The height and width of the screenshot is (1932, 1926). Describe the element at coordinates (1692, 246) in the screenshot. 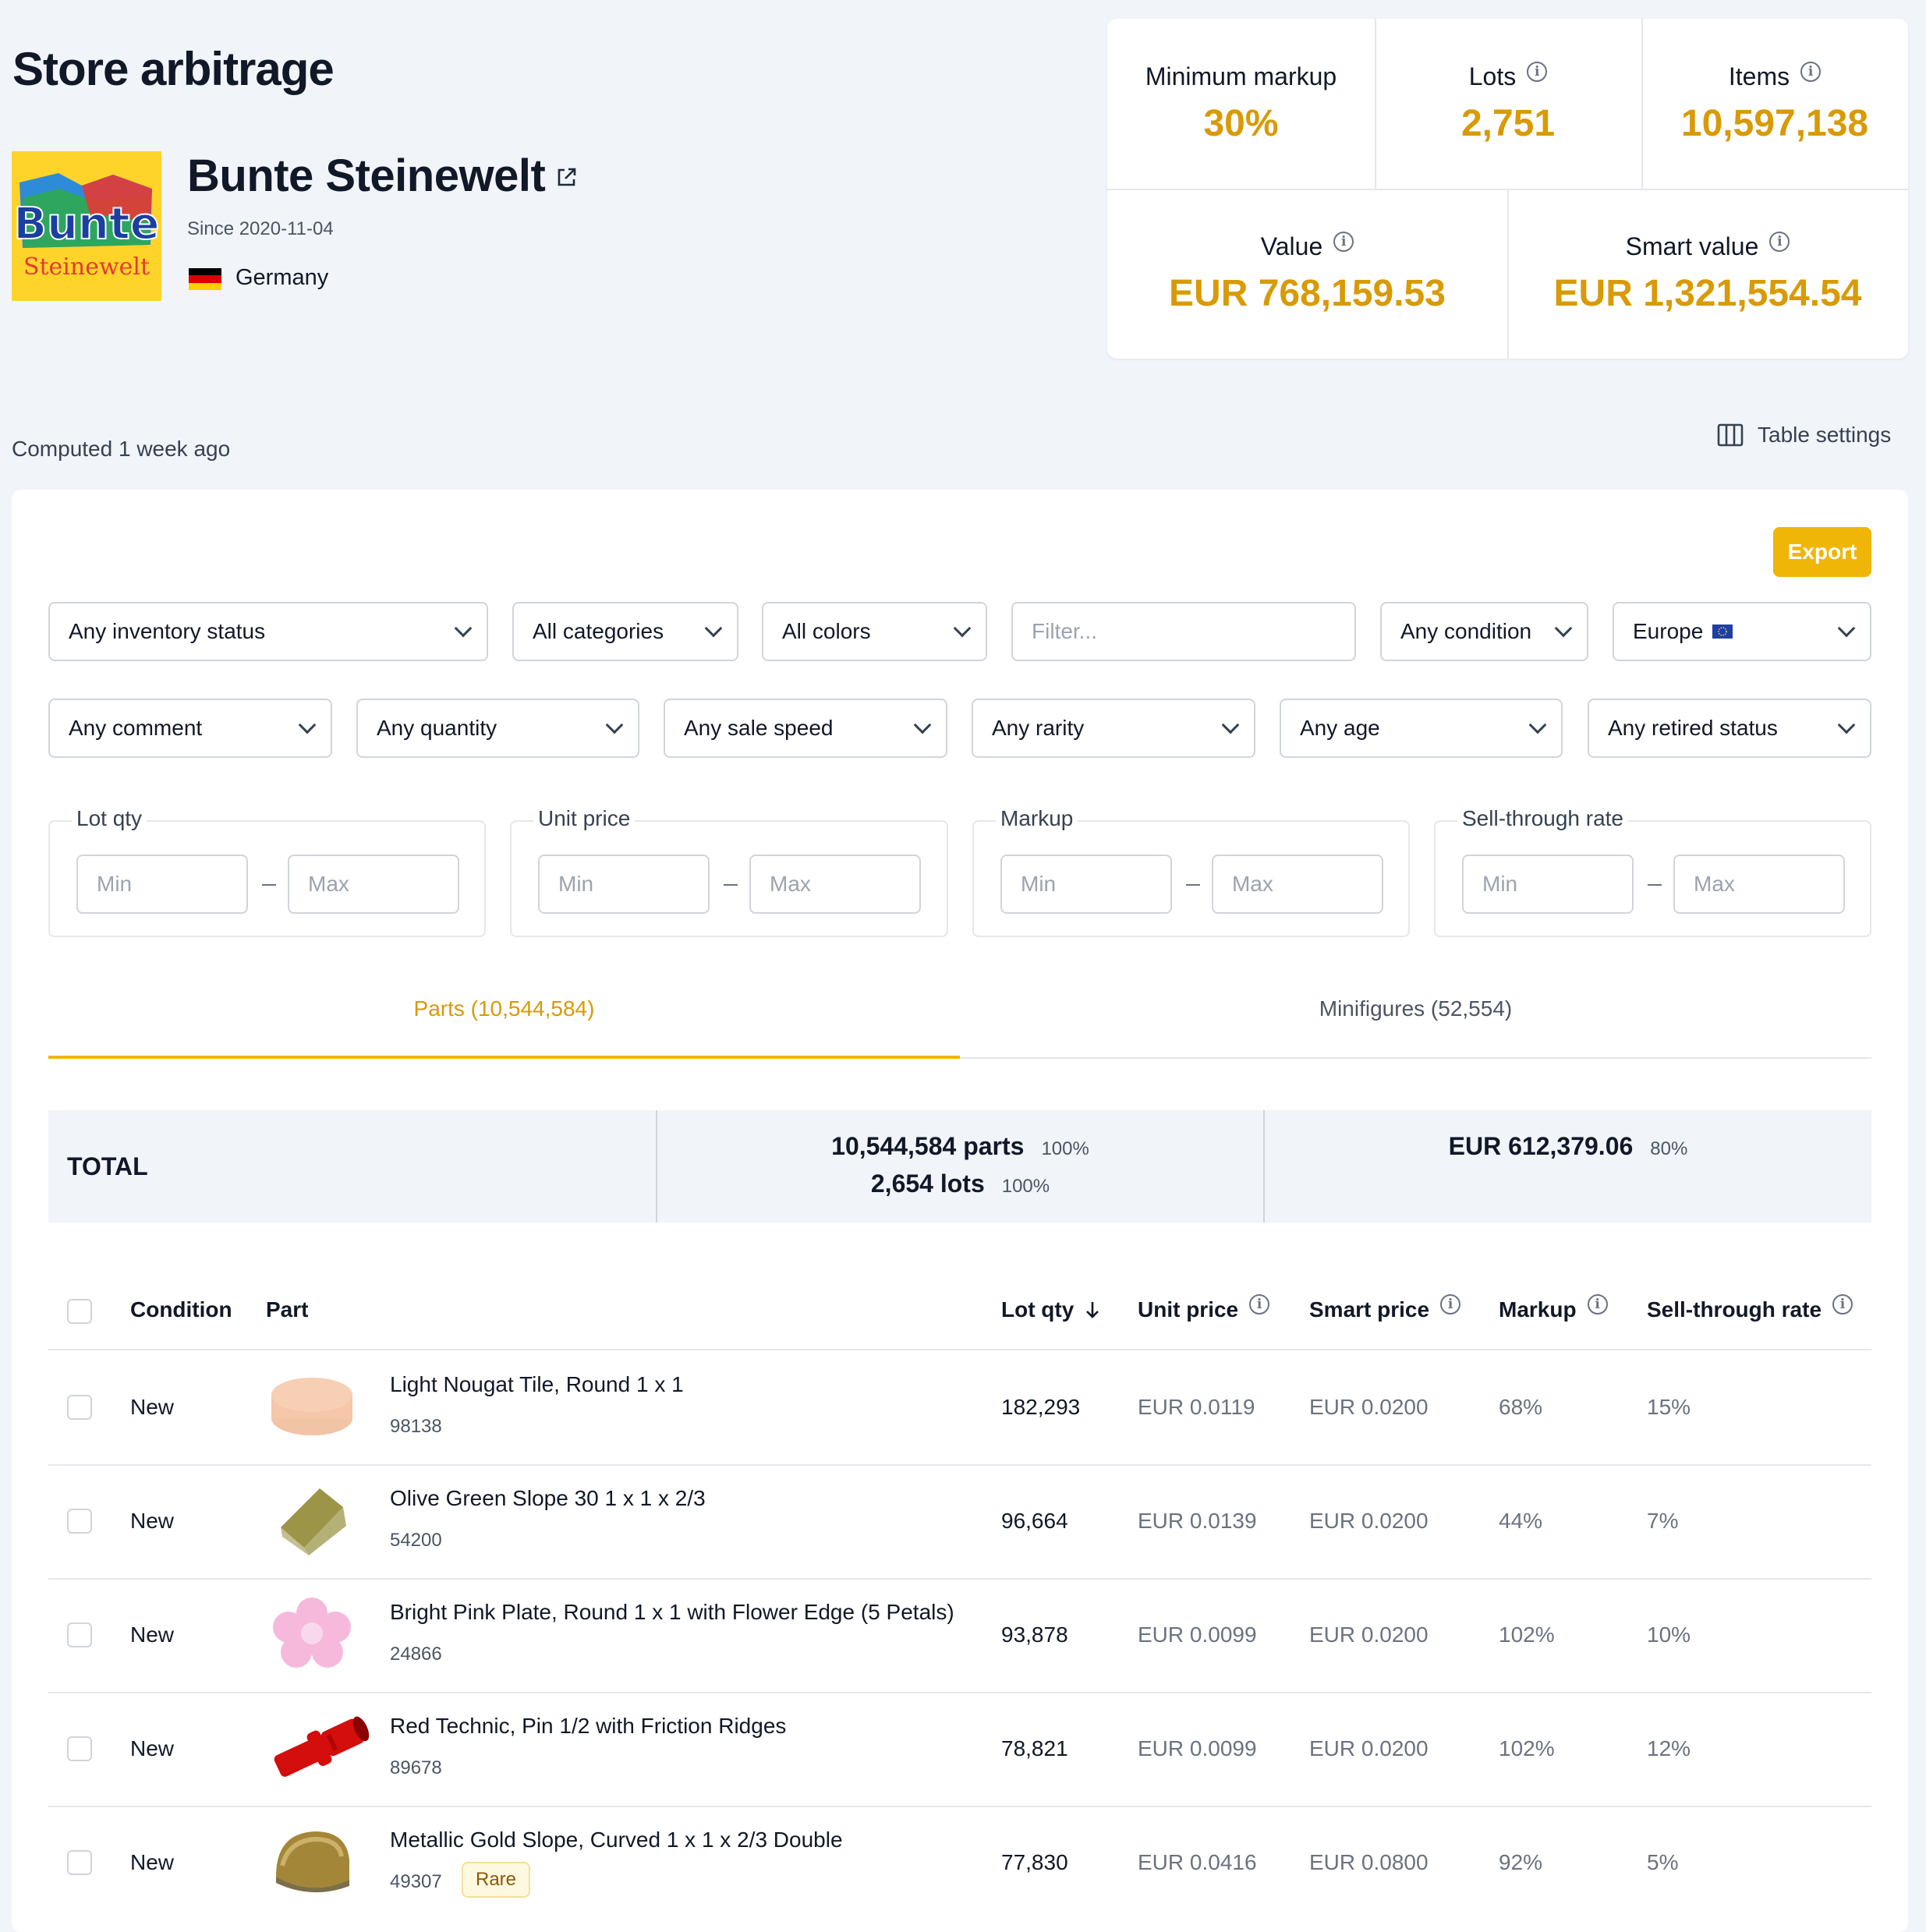

I see `stat-label: Smart value` at that location.